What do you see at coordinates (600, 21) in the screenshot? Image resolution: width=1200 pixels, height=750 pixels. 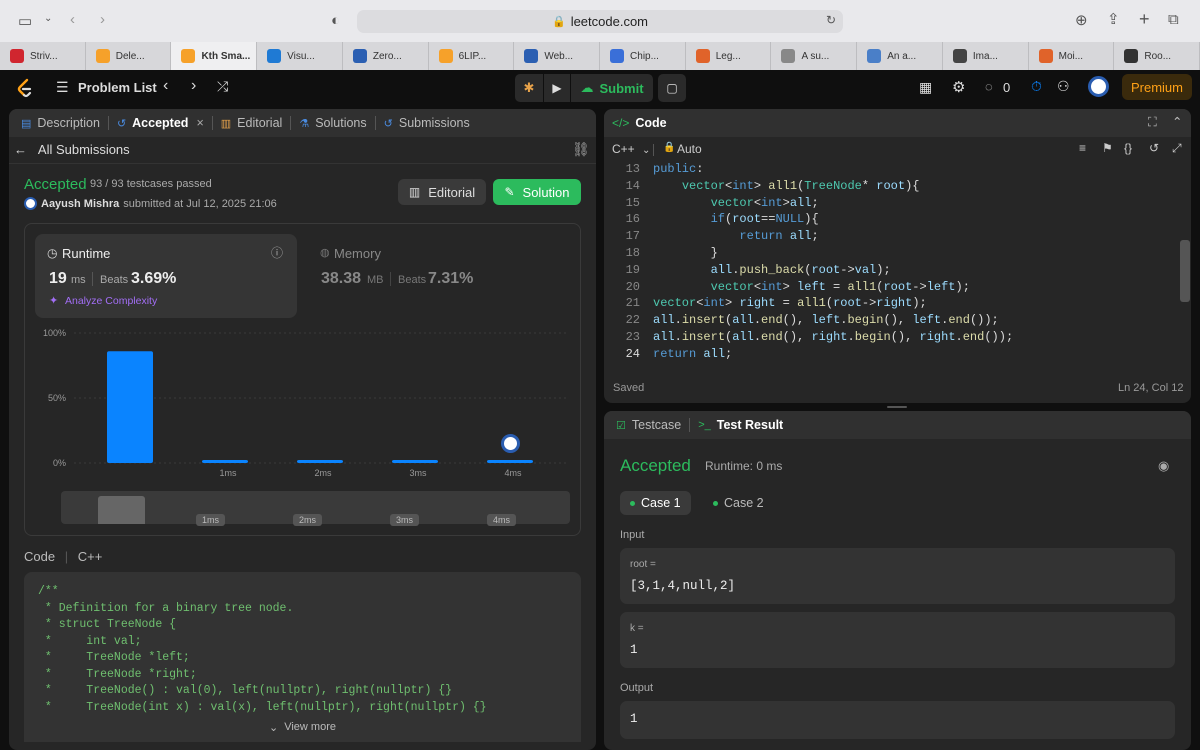 I see `address-bar: 🔒 leetcode.com` at bounding box center [600, 21].